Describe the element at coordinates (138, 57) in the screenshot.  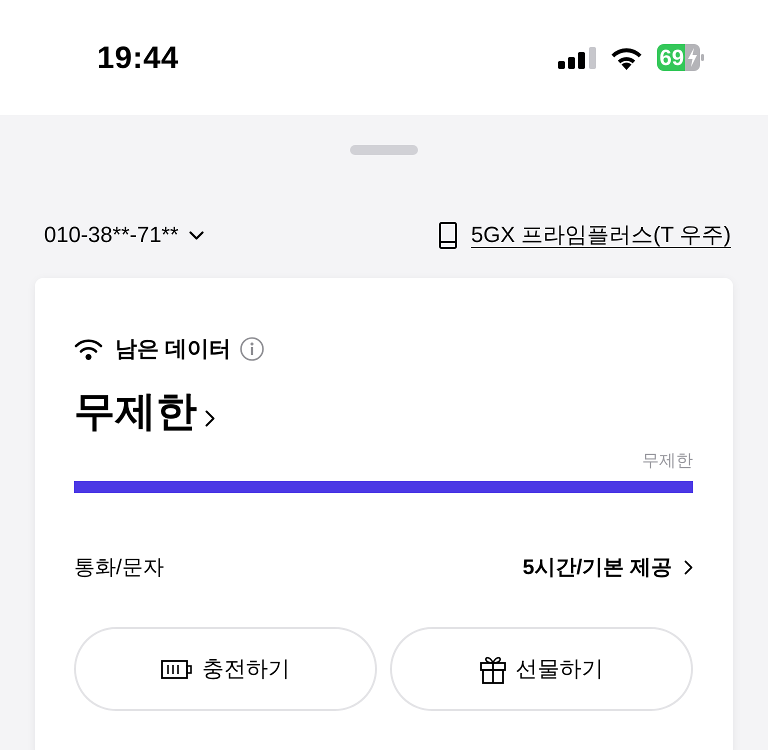
I see `status-time: 19:44` at that location.